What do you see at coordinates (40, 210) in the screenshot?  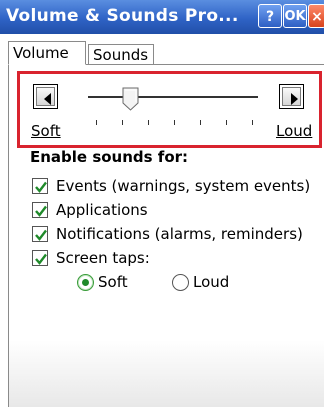 I see `applications-checkbox` at bounding box center [40, 210].